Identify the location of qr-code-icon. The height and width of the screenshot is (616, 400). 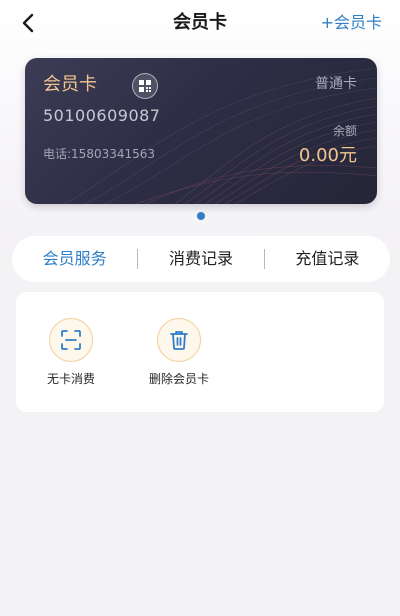
(145, 86).